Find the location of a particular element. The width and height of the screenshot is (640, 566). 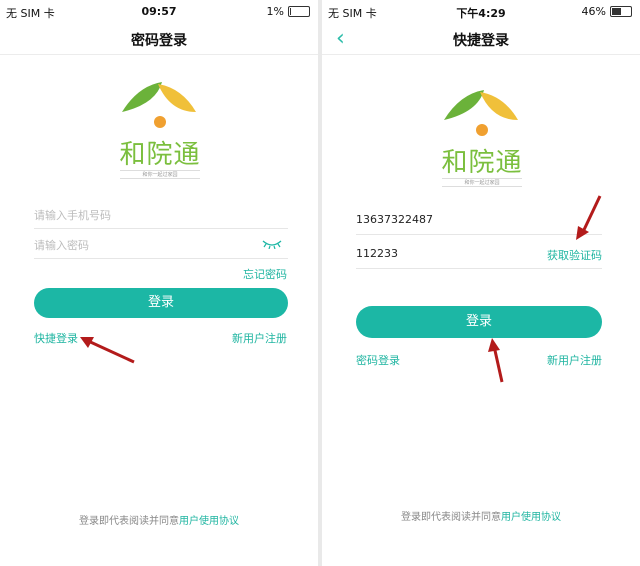

phone-input: 13637322487 is located at coordinates (479, 220).